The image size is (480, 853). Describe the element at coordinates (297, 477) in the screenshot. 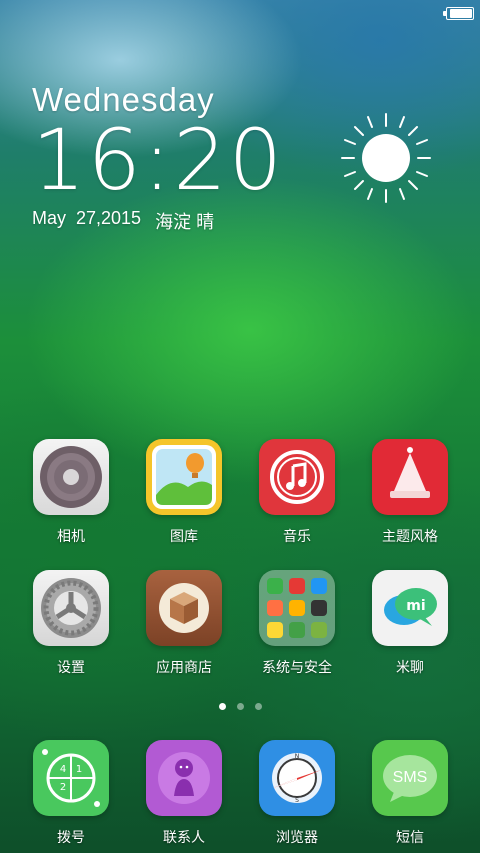

I see `music-icon` at that location.